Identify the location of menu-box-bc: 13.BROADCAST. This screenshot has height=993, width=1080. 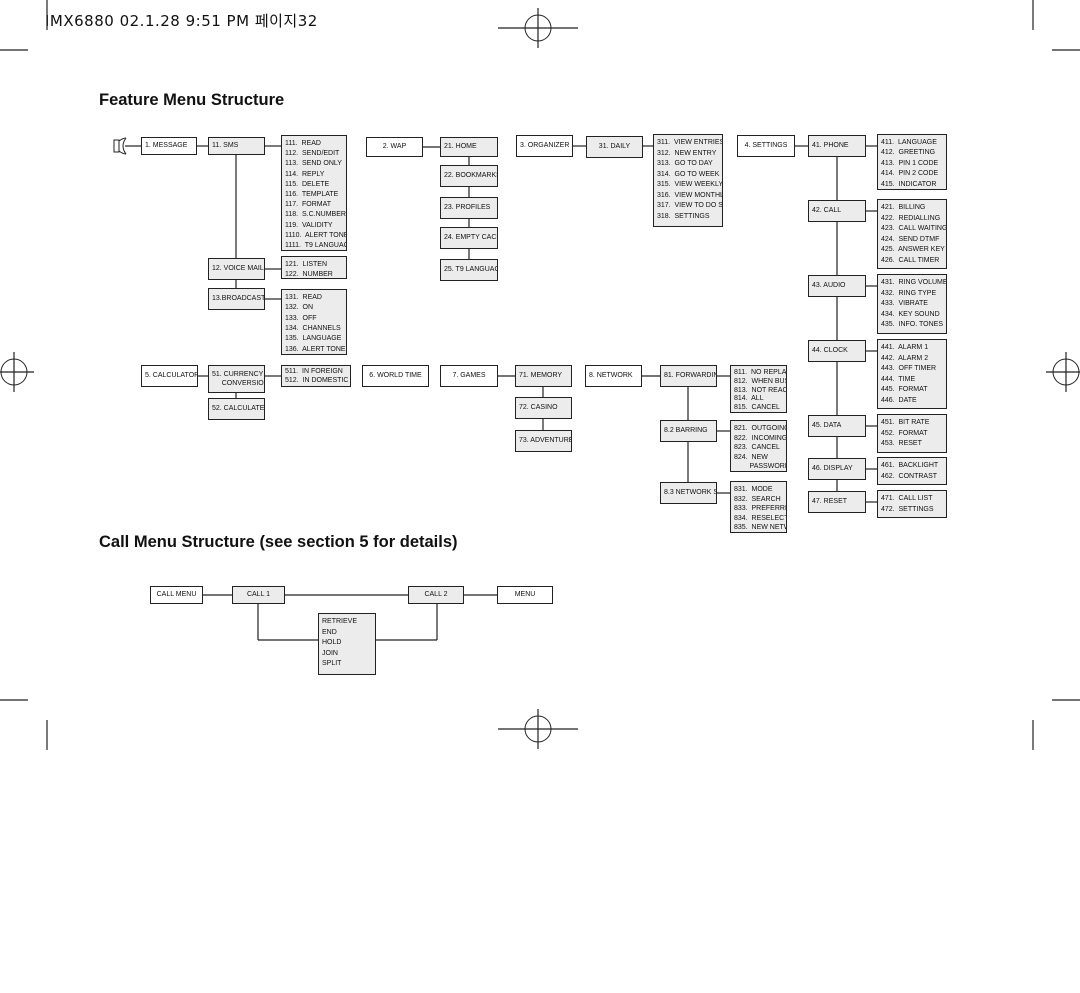
(236, 299).